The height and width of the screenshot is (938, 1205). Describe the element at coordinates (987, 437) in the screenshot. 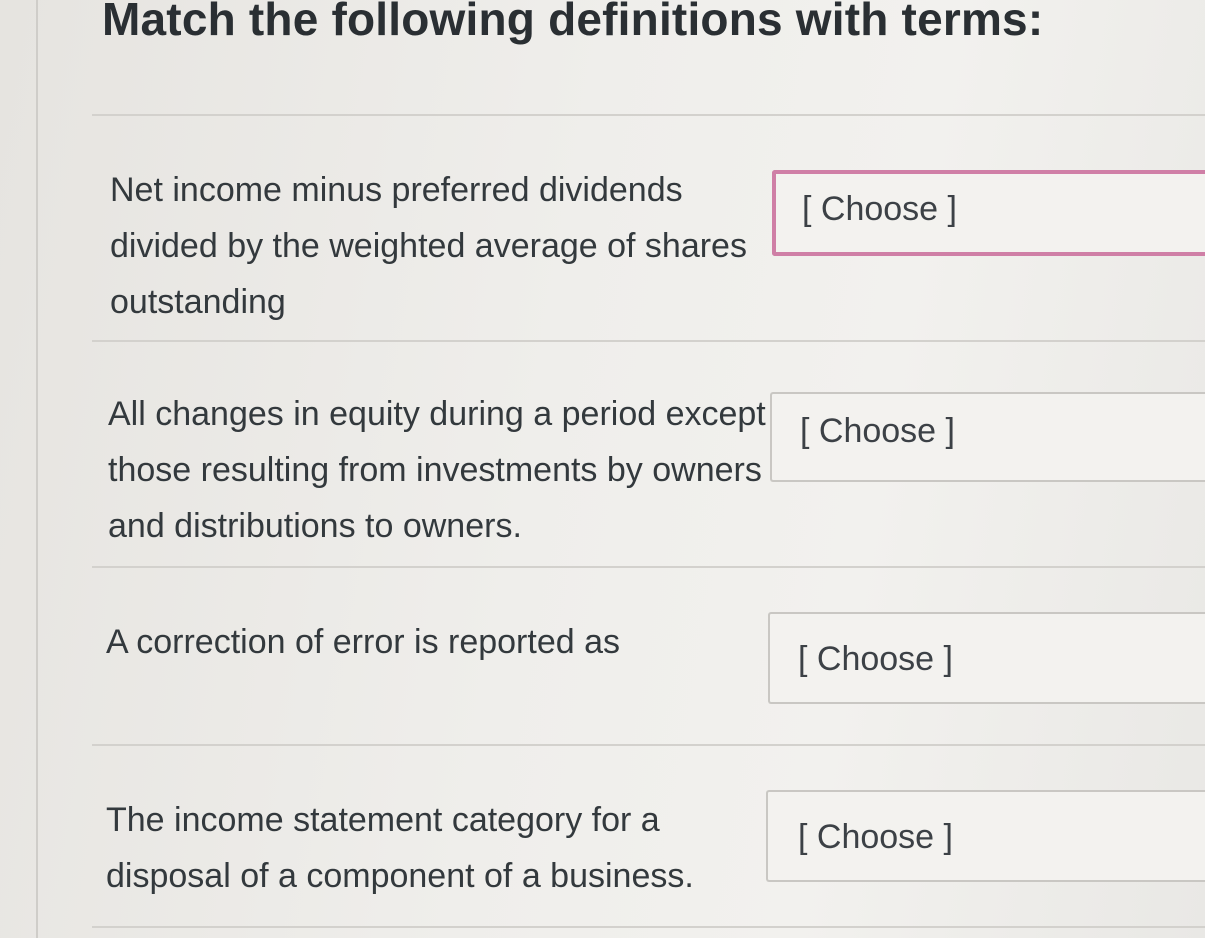

I see `term-select-2: [ Choose ]` at that location.